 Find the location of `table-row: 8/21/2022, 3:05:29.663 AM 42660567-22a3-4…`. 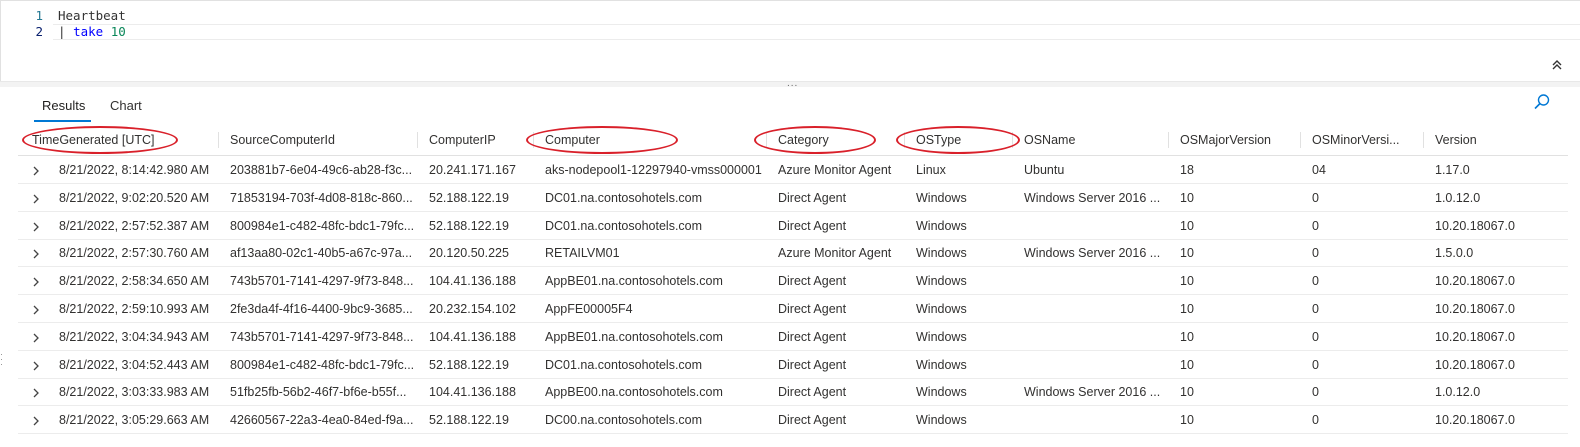

table-row: 8/21/2022, 3:05:29.663 AM 42660567-22a3-4… is located at coordinates (793, 420).